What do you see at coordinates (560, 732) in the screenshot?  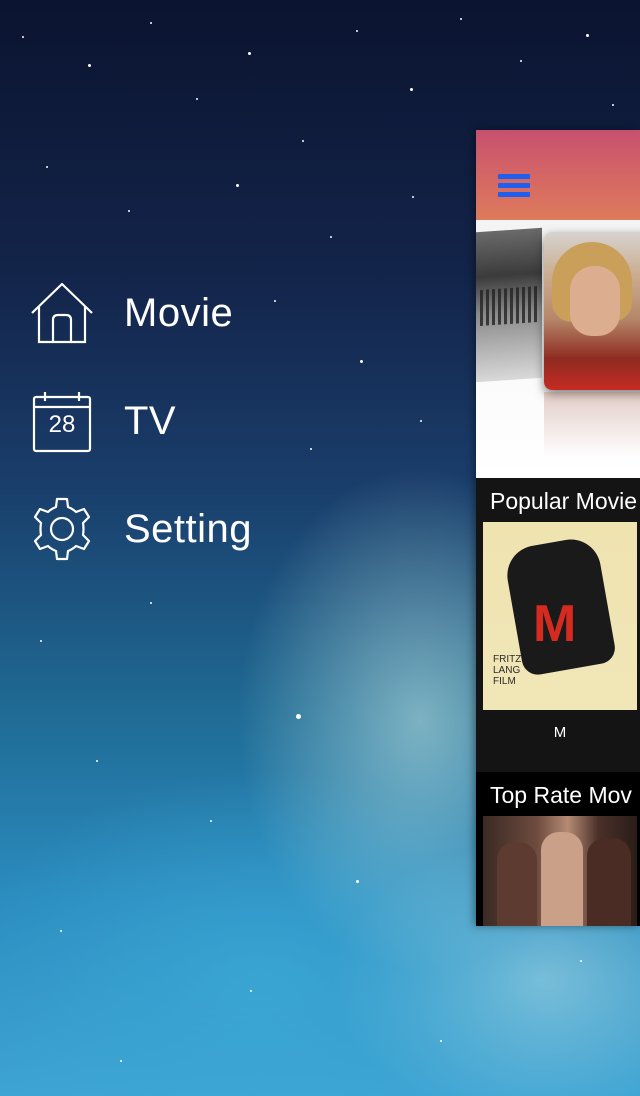 I see `movie-title: M` at bounding box center [560, 732].